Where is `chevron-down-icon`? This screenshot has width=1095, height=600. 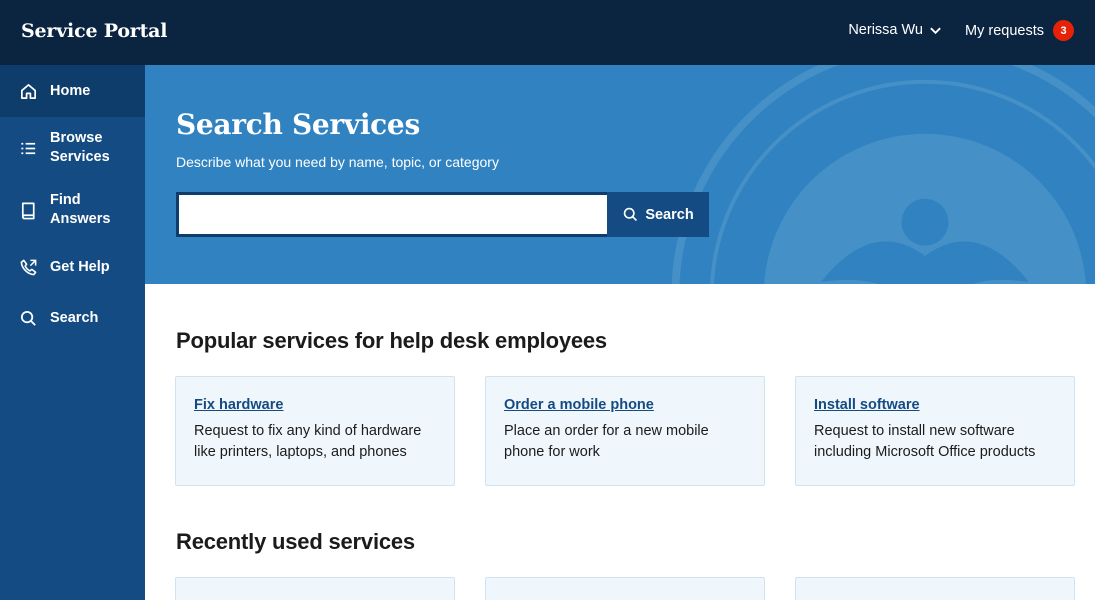 chevron-down-icon is located at coordinates (935, 30).